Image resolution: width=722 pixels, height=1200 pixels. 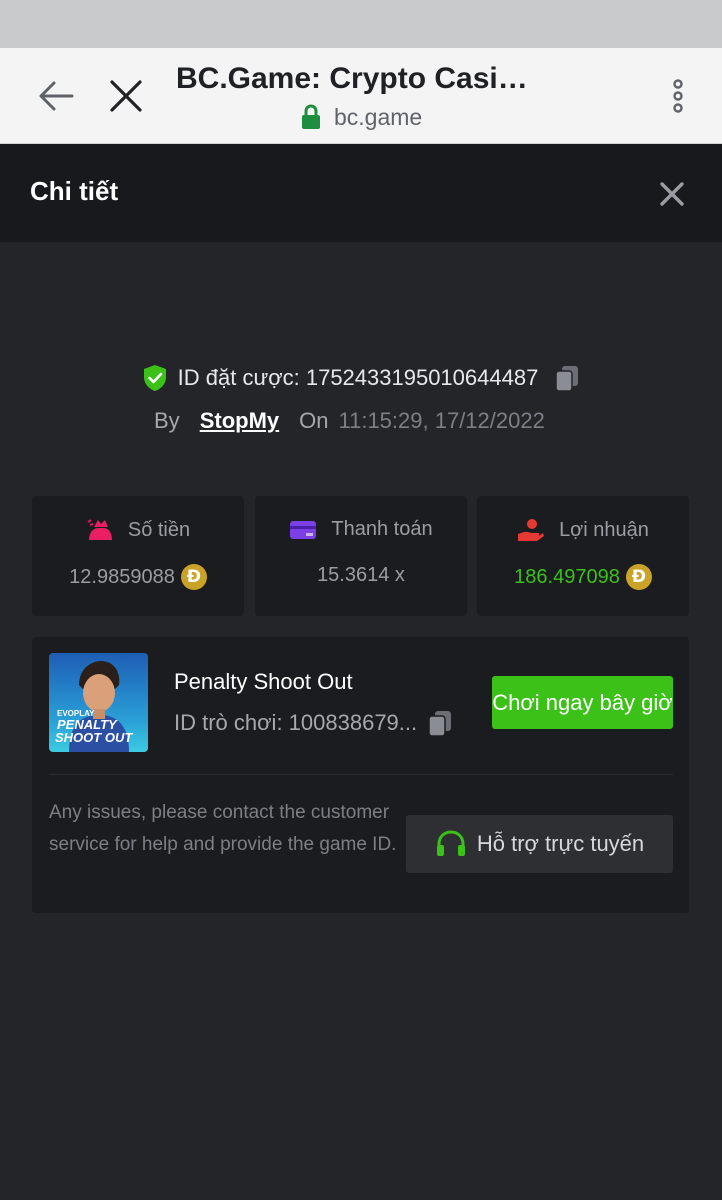 I want to click on status-bar, so click(x=361, y=24).